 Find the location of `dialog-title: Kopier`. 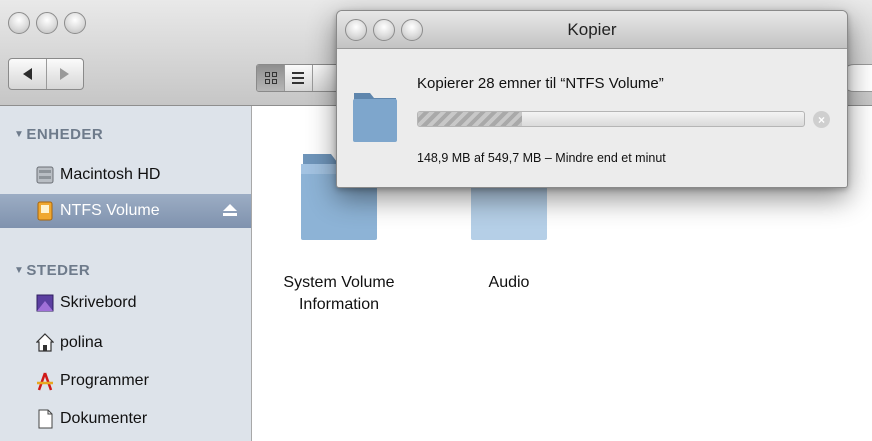

dialog-title: Kopier is located at coordinates (592, 29).